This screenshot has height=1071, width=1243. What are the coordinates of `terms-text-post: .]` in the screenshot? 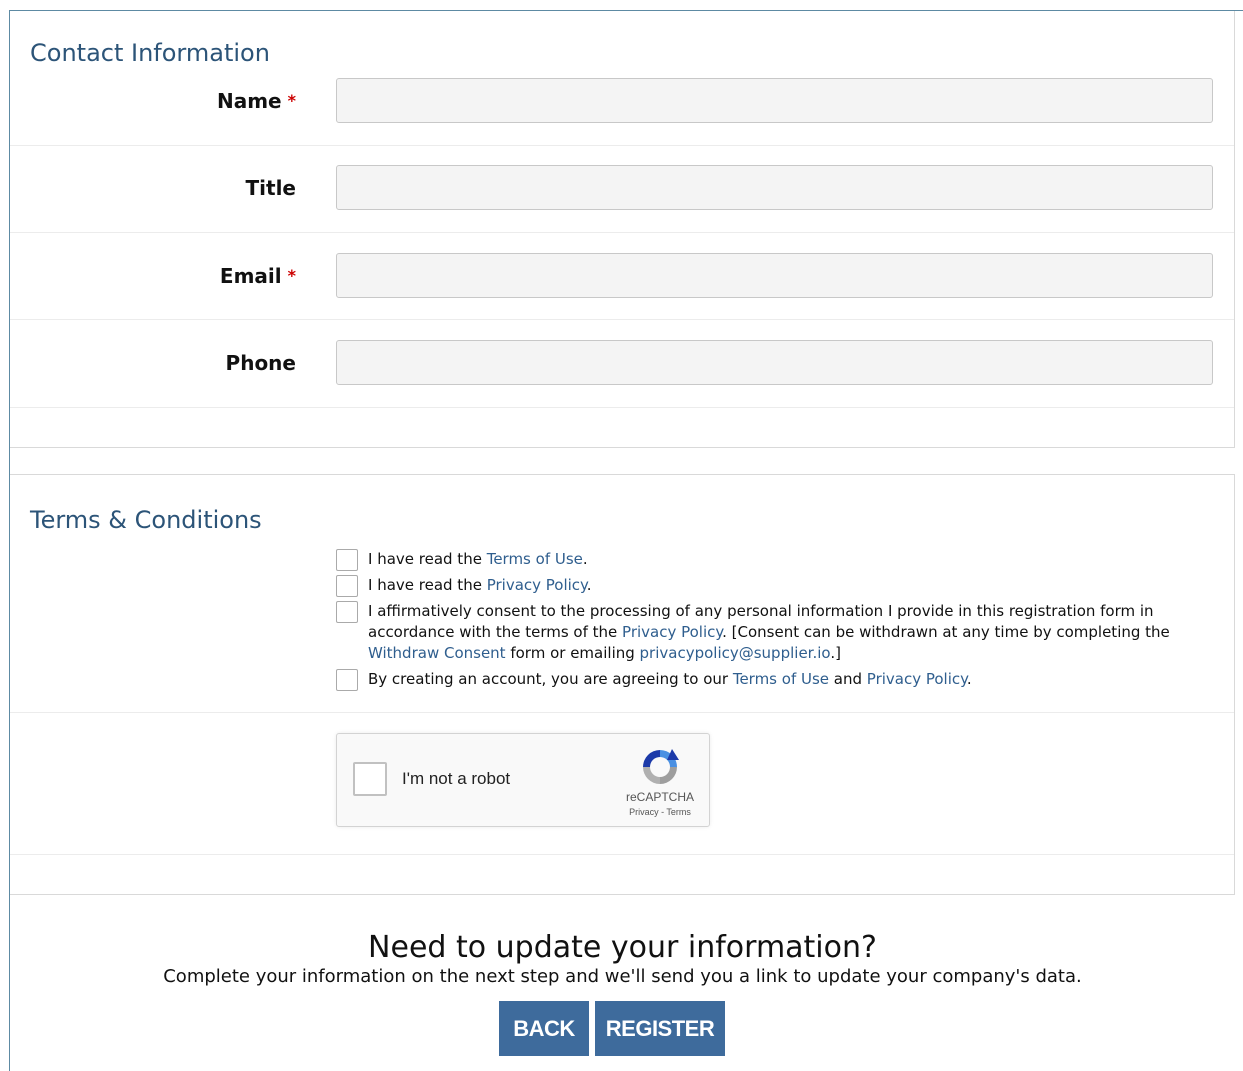 It's located at (835, 653).